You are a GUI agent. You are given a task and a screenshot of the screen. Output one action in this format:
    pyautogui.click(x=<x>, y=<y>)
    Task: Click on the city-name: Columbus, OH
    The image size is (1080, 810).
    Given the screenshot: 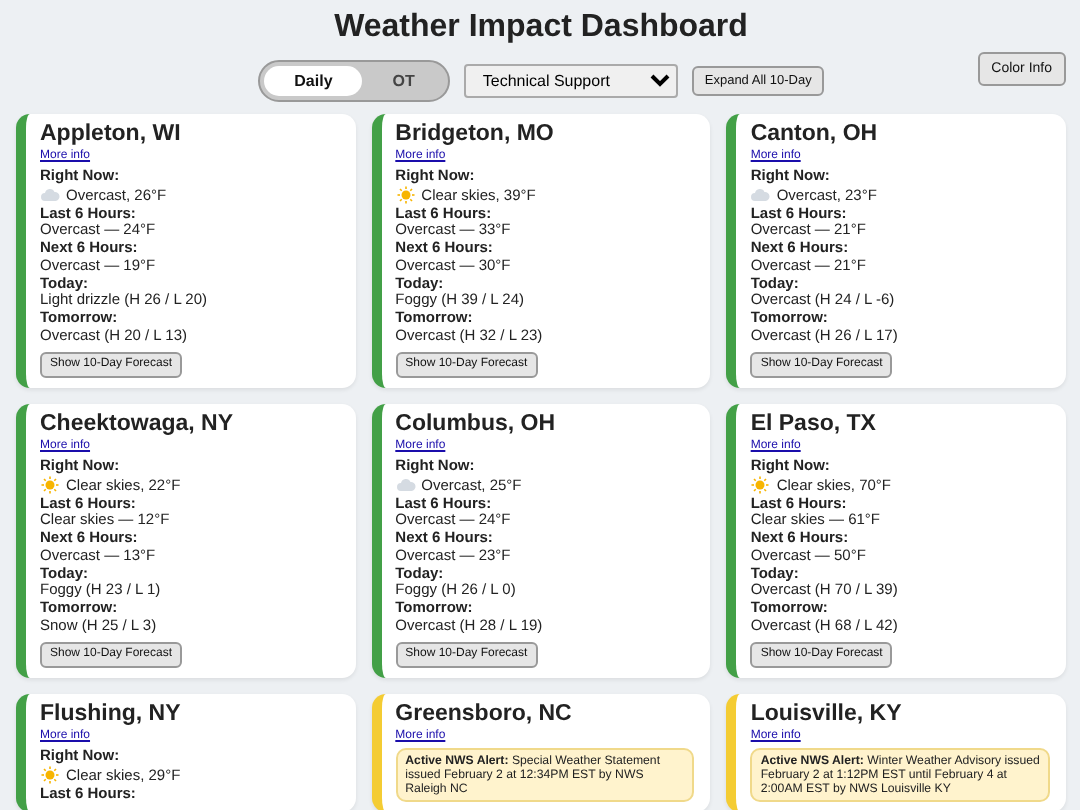 What is the action you would take?
    pyautogui.click(x=476, y=425)
    